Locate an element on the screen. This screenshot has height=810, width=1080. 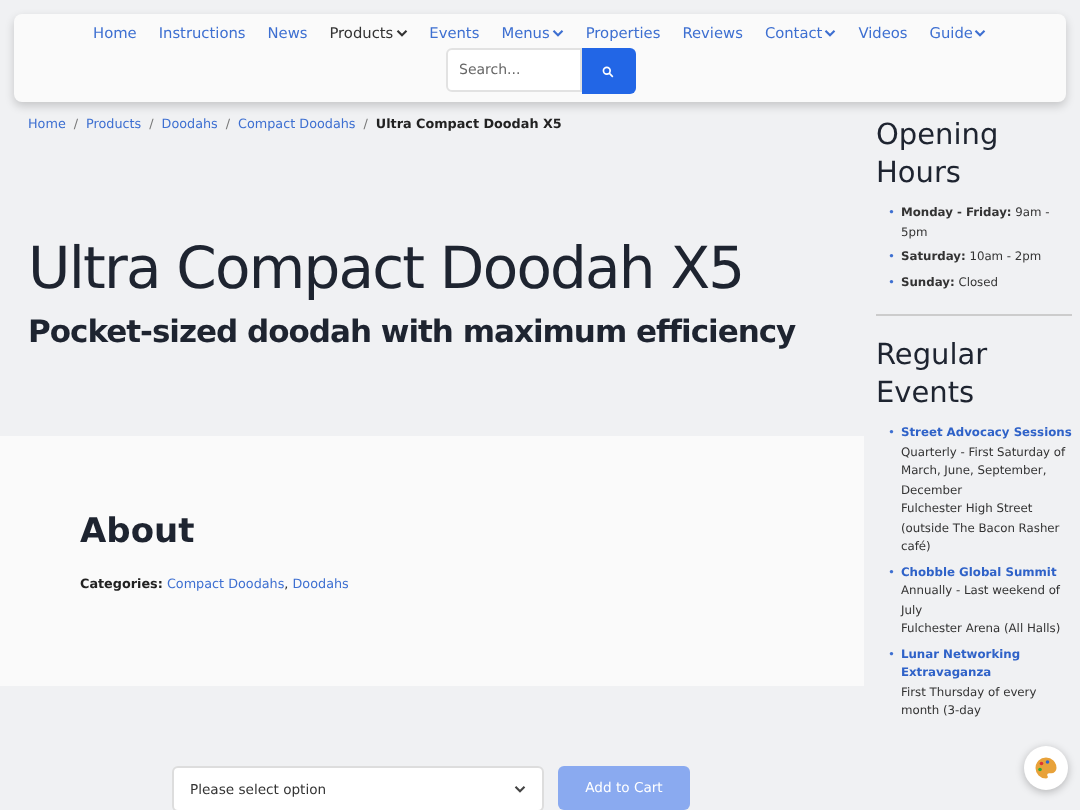
product-subtitle: Pocket-sized doodah with maximum efficiency is located at coordinates (413, 331).